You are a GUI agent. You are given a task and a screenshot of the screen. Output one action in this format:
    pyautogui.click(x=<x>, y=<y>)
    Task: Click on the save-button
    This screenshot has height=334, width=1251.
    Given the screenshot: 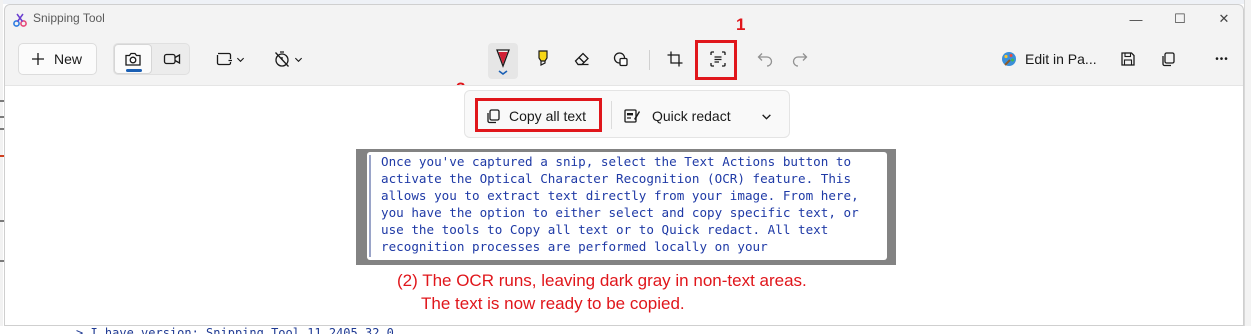 What is the action you would take?
    pyautogui.click(x=1128, y=59)
    